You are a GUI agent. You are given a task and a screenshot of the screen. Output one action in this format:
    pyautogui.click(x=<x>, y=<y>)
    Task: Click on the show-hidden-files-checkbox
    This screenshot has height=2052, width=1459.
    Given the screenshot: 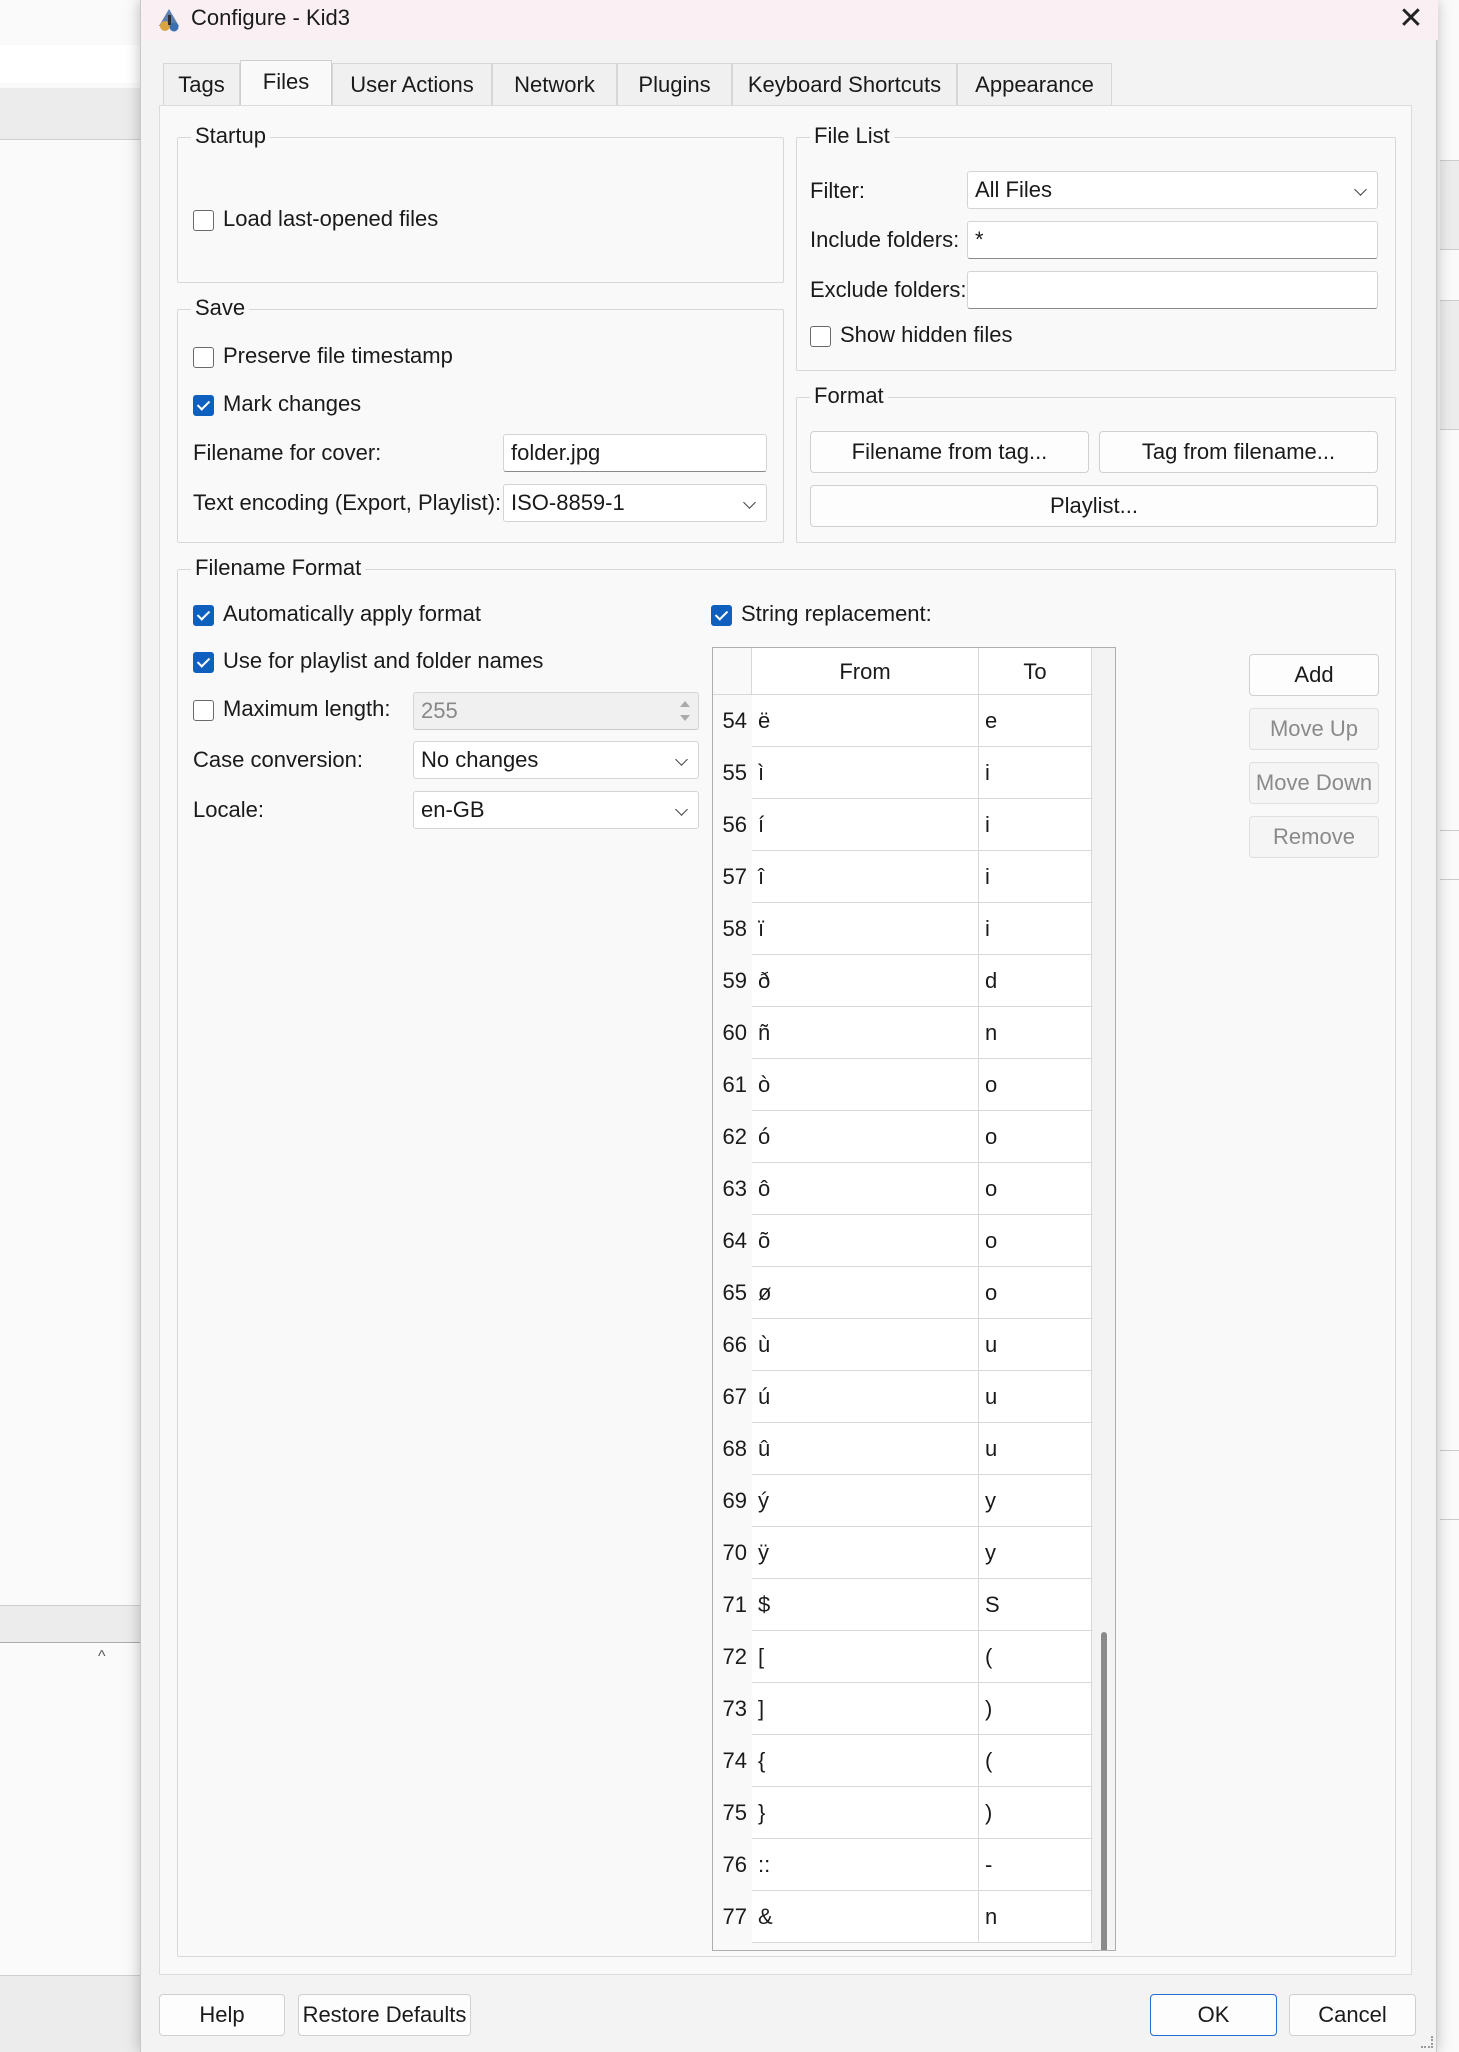 What is the action you would take?
    pyautogui.click(x=820, y=336)
    